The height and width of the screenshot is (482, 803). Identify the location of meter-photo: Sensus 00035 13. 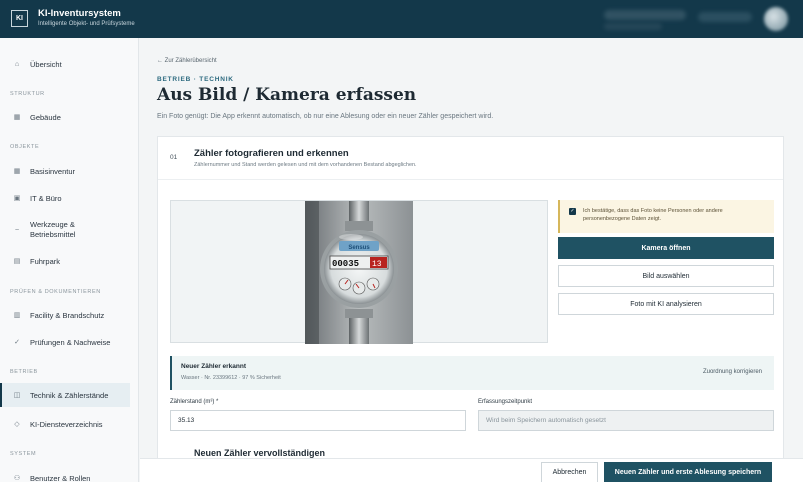
(359, 272).